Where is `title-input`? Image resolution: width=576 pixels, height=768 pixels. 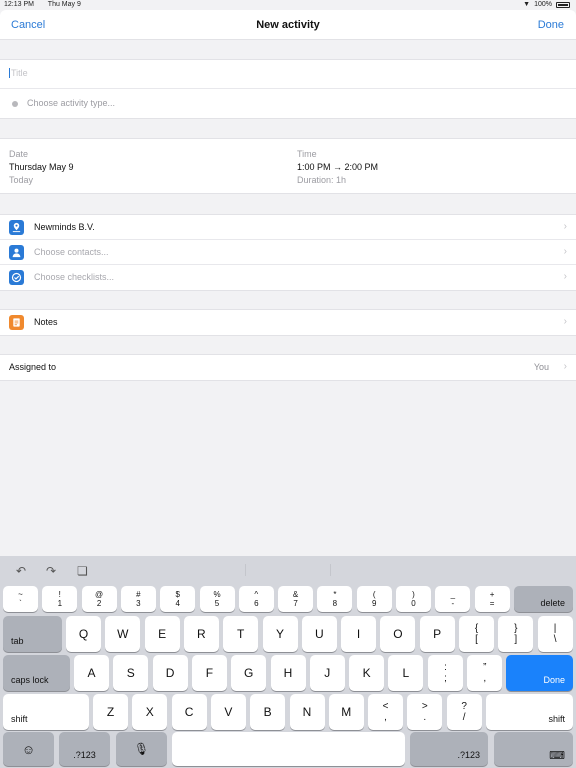 title-input is located at coordinates (284, 73).